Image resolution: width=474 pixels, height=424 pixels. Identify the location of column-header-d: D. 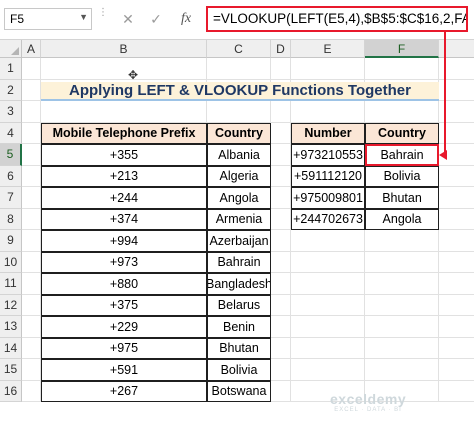
(281, 49).